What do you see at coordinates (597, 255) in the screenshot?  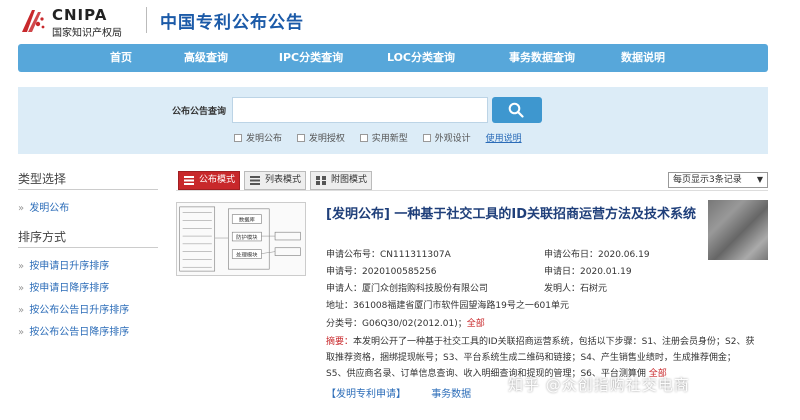 I see `pub-date-field: 申请公布日：2020.06.19` at bounding box center [597, 255].